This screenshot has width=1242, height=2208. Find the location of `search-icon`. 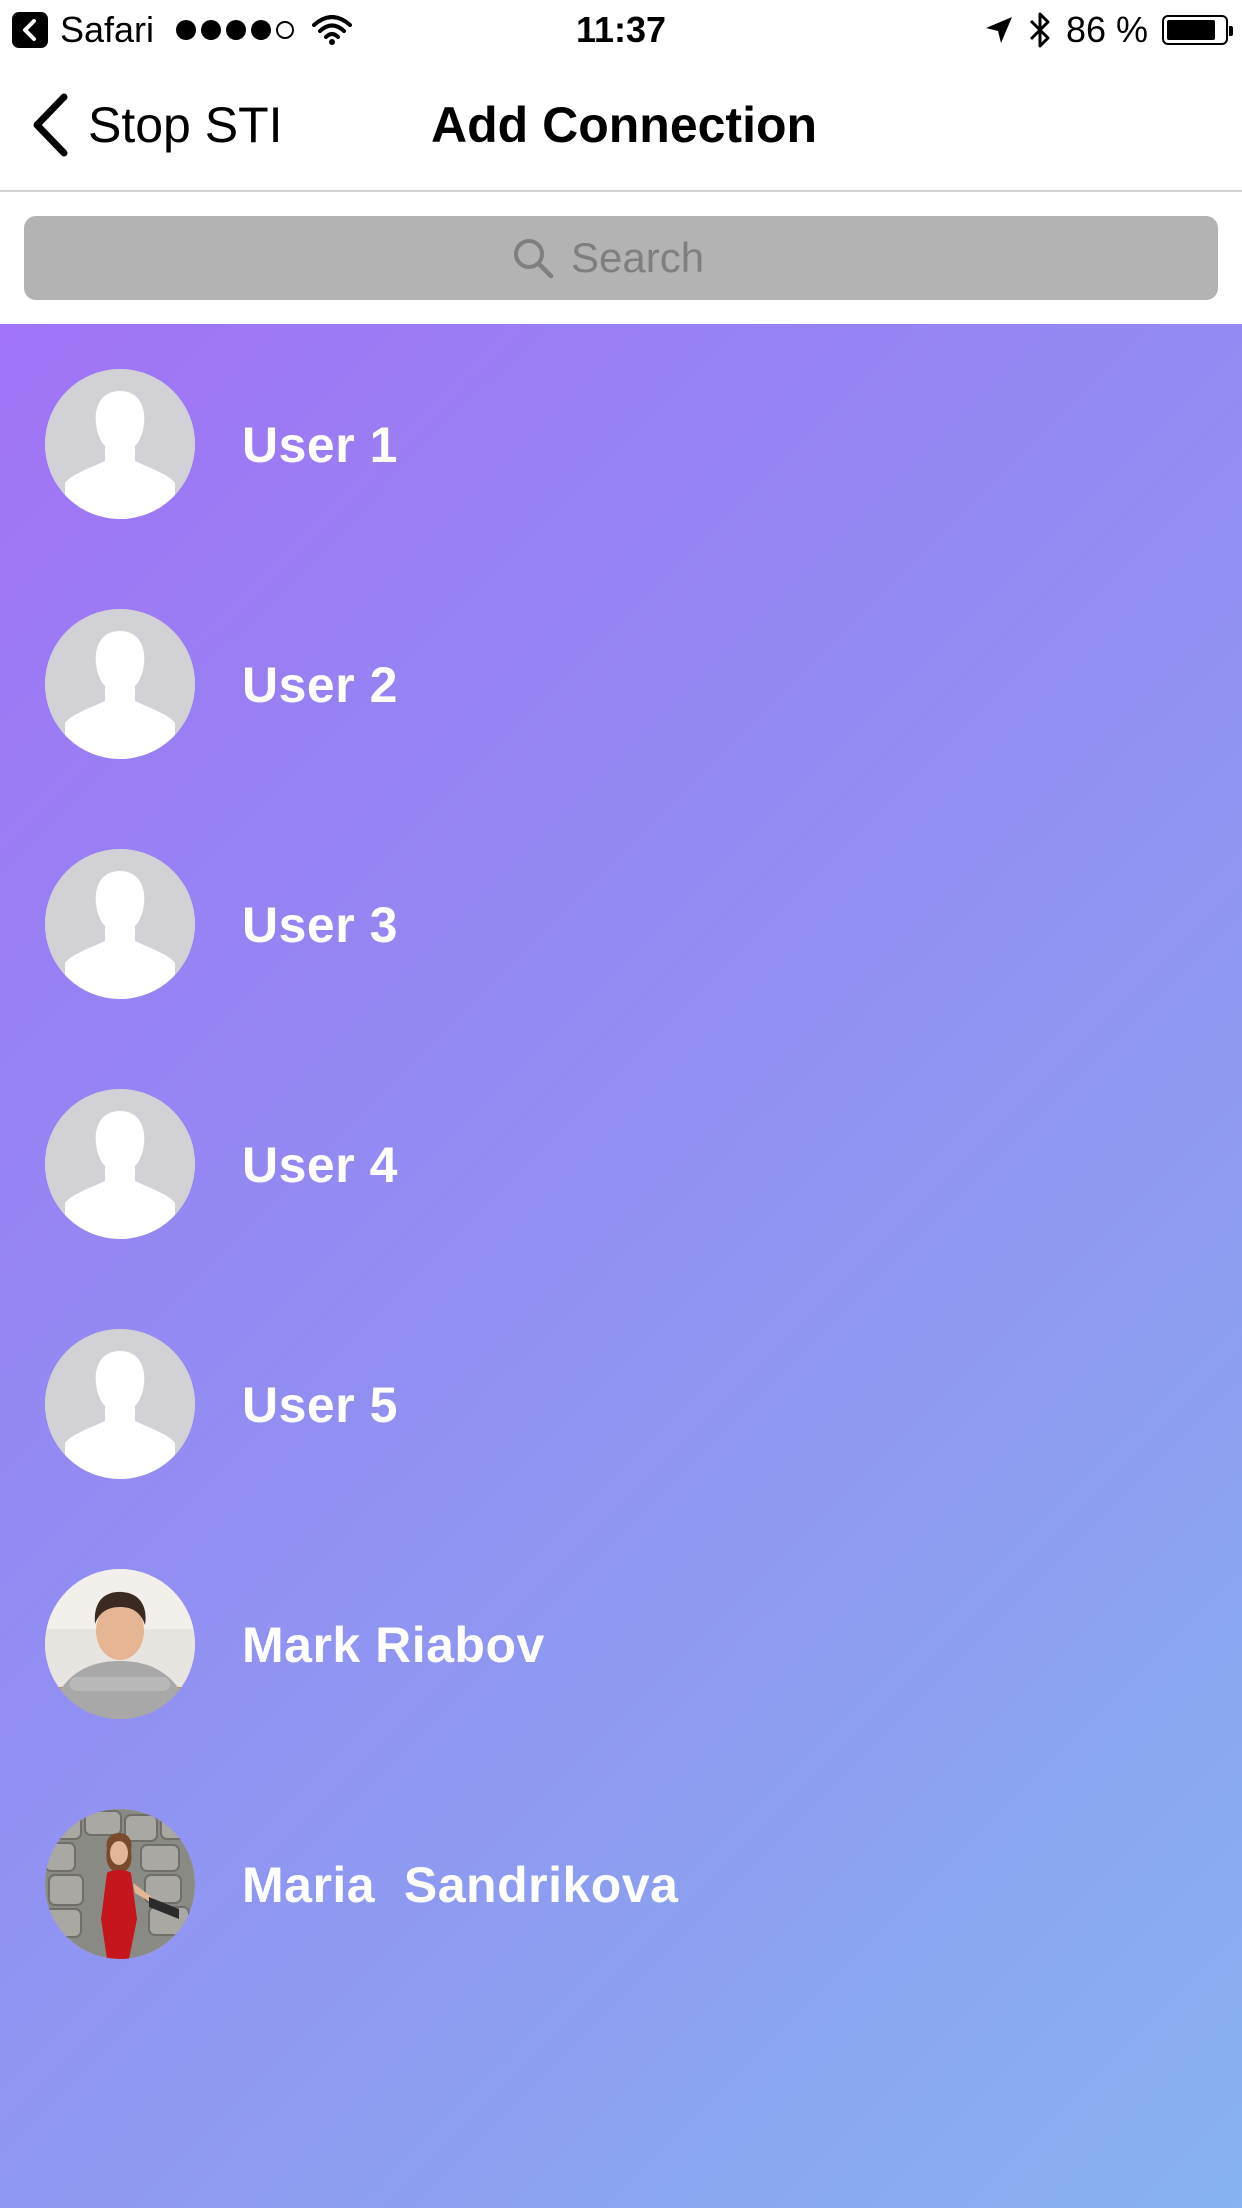

search-icon is located at coordinates (533, 258).